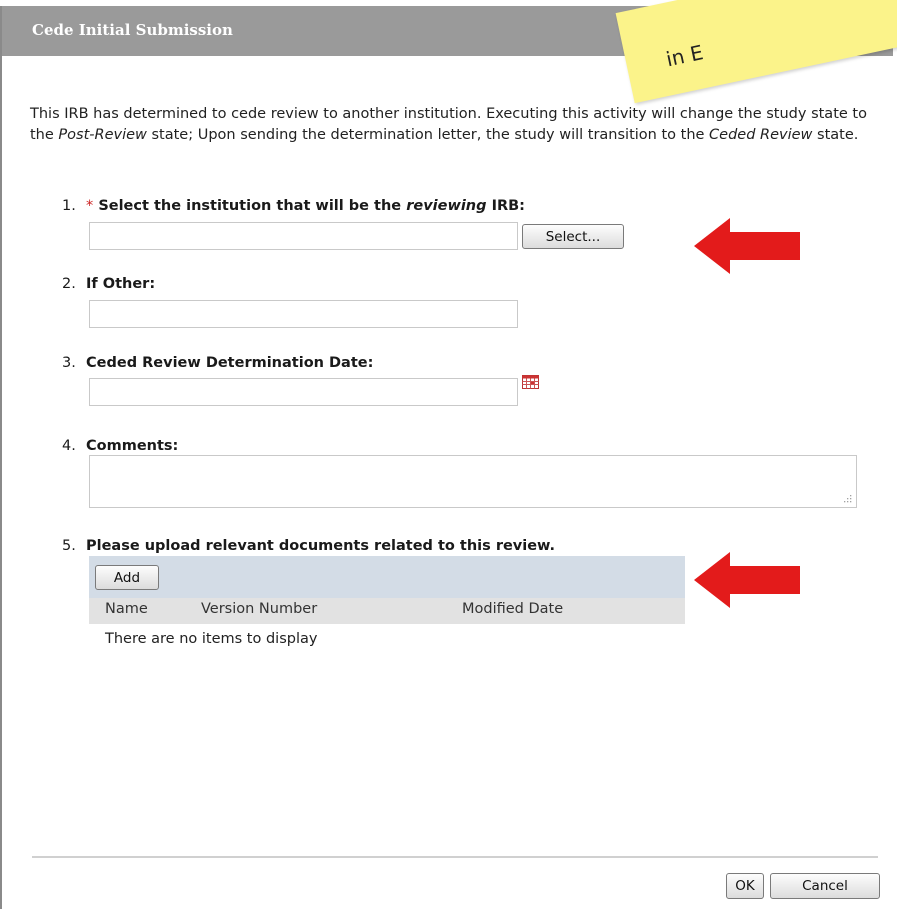 The width and height of the screenshot is (897, 909). What do you see at coordinates (132, 446) in the screenshot?
I see `q4-label-text: Comments:` at bounding box center [132, 446].